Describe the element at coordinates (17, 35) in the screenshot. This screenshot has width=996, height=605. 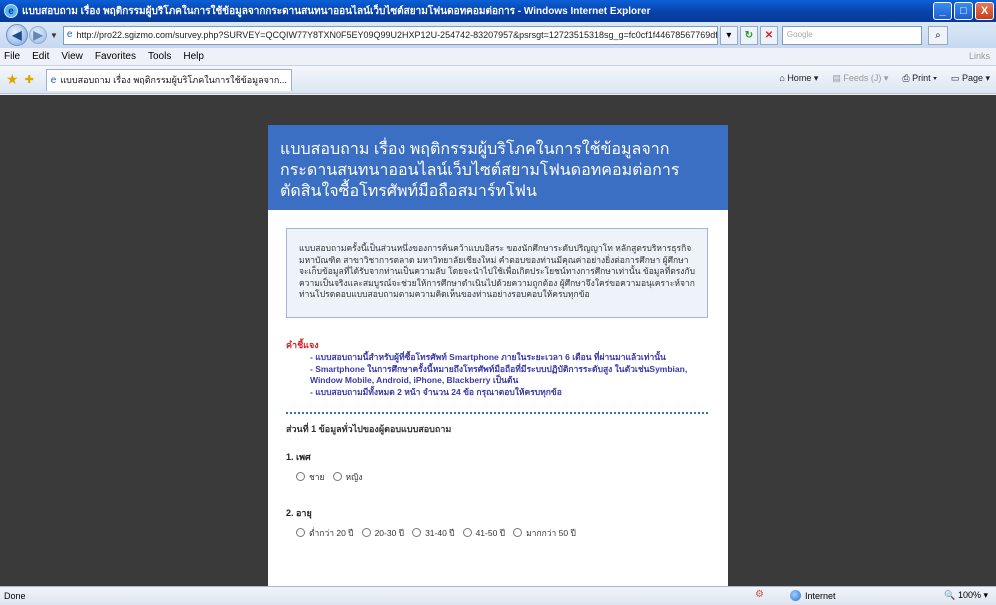
I see `back-button: ◀` at that location.